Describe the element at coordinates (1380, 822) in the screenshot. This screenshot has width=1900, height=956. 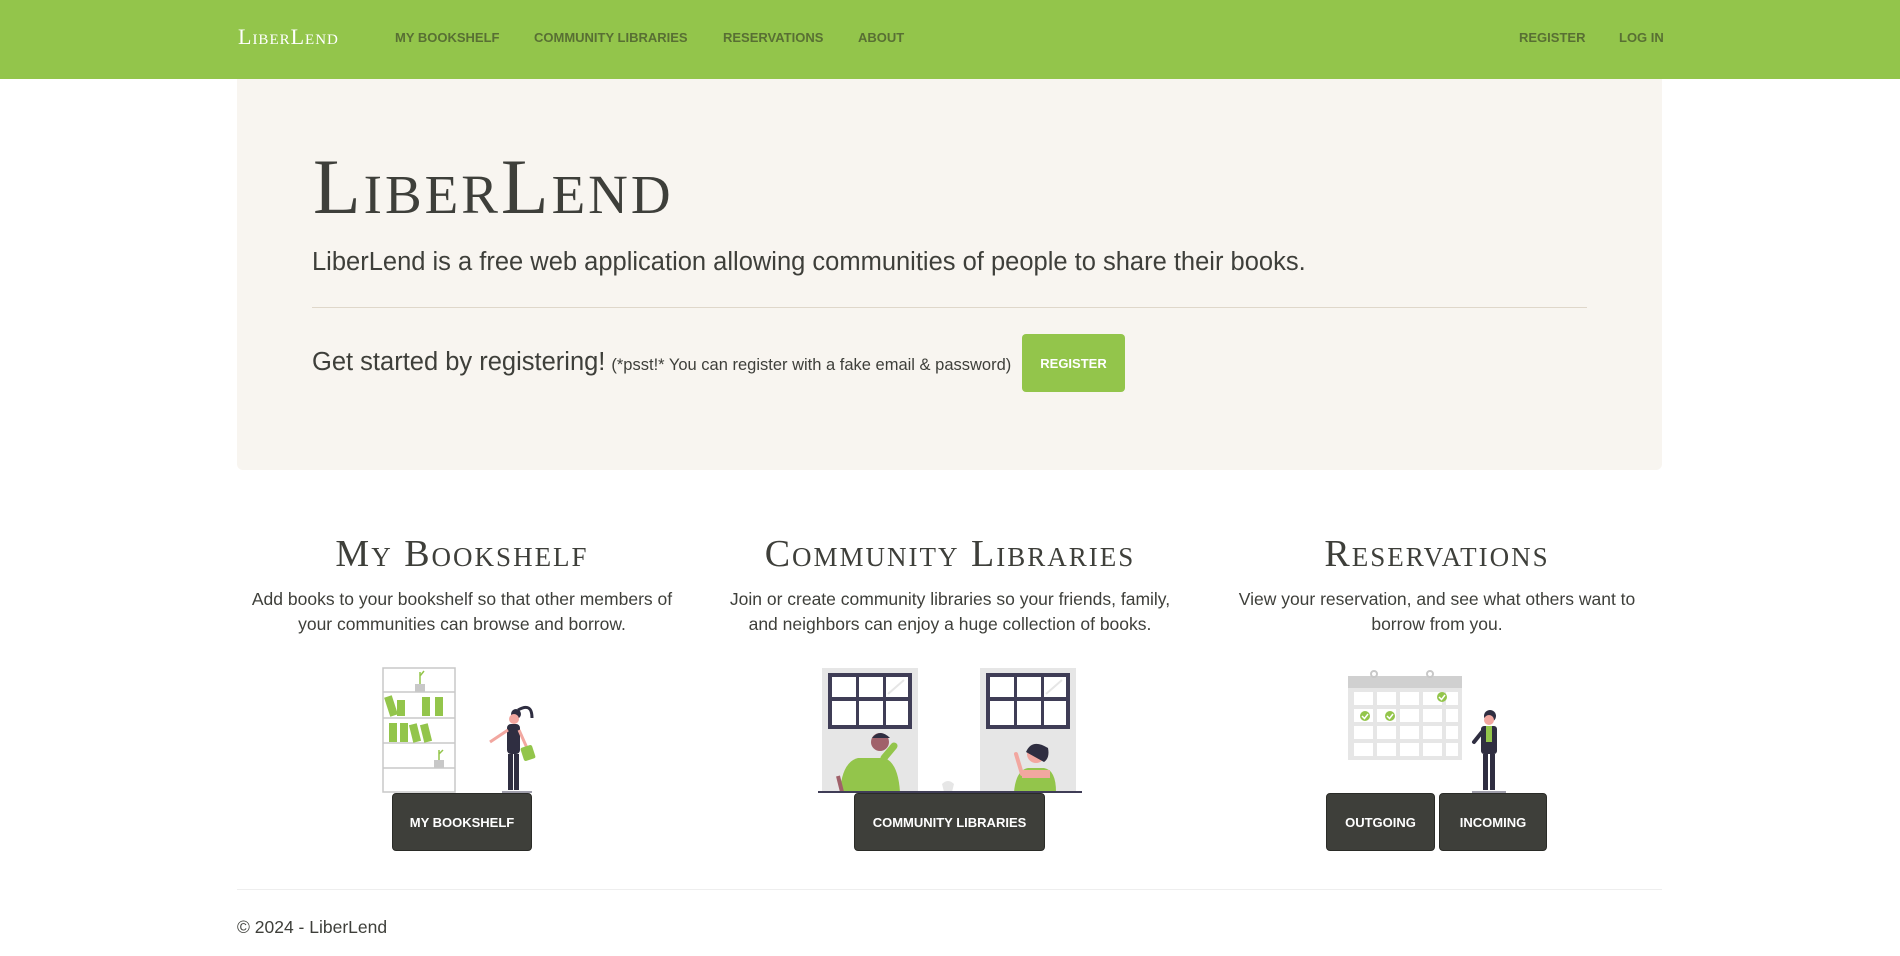
I see `outgoing-button: Outgoing` at that location.